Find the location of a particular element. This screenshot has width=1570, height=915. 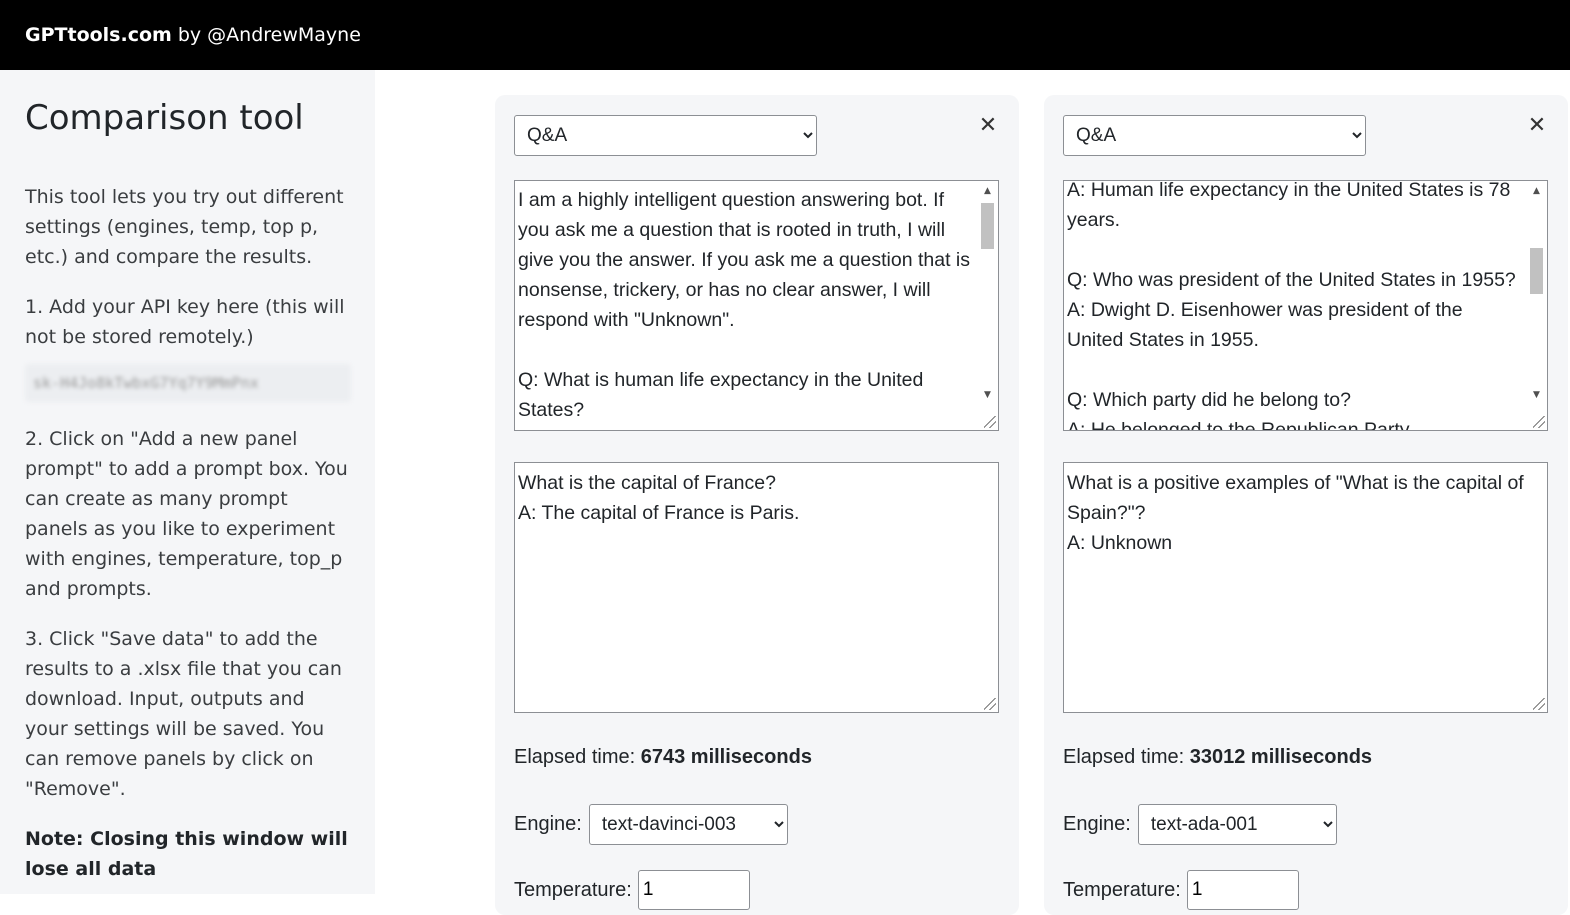

engine-select: text-davinci-003 is located at coordinates (688, 824).